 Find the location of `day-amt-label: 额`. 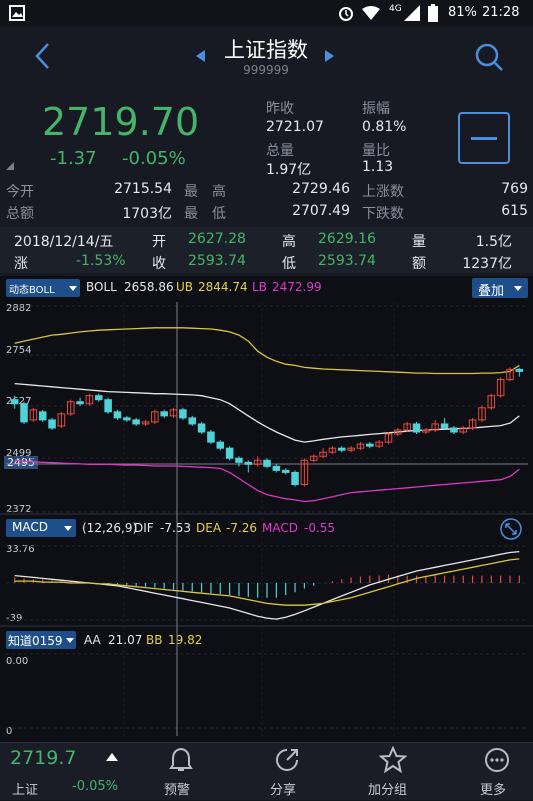

day-amt-label: 额 is located at coordinates (419, 264).